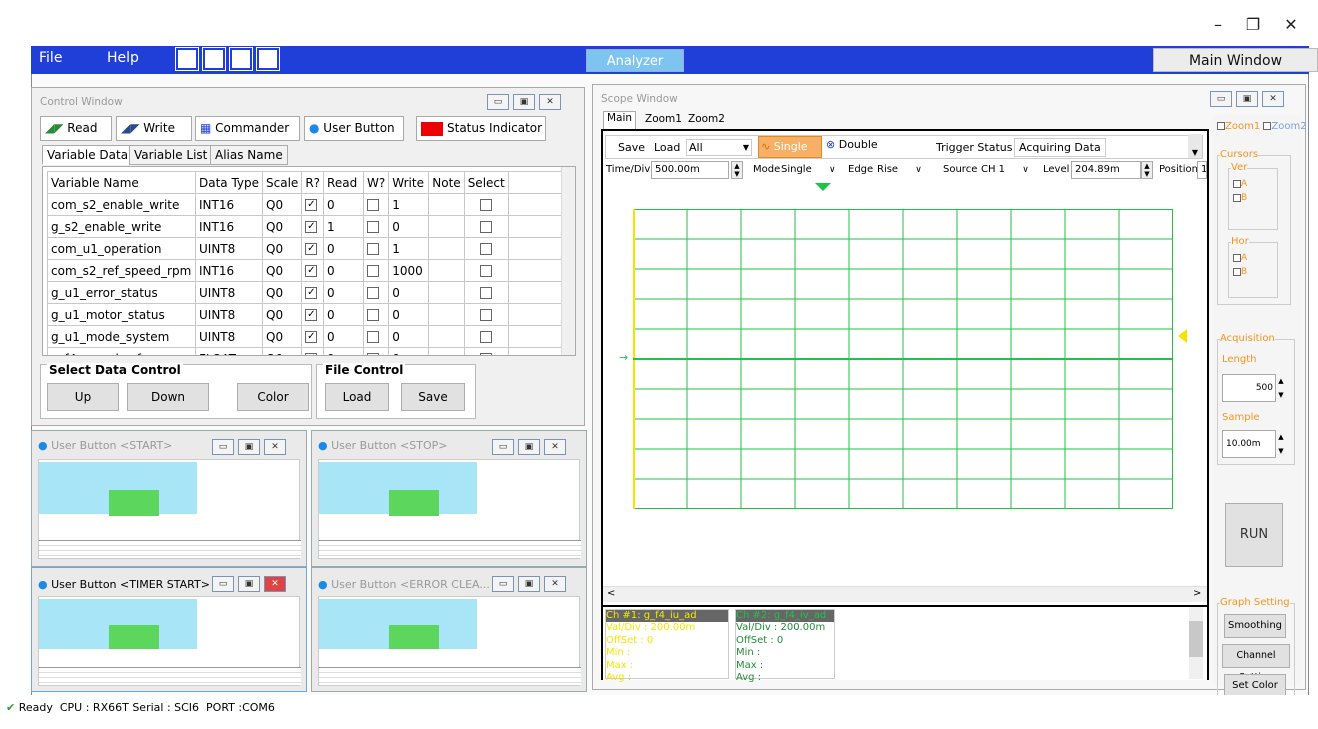  I want to click on table-row: g_u1_mode_system UINT8 Q0 ✓ 0 0, so click(306, 336).